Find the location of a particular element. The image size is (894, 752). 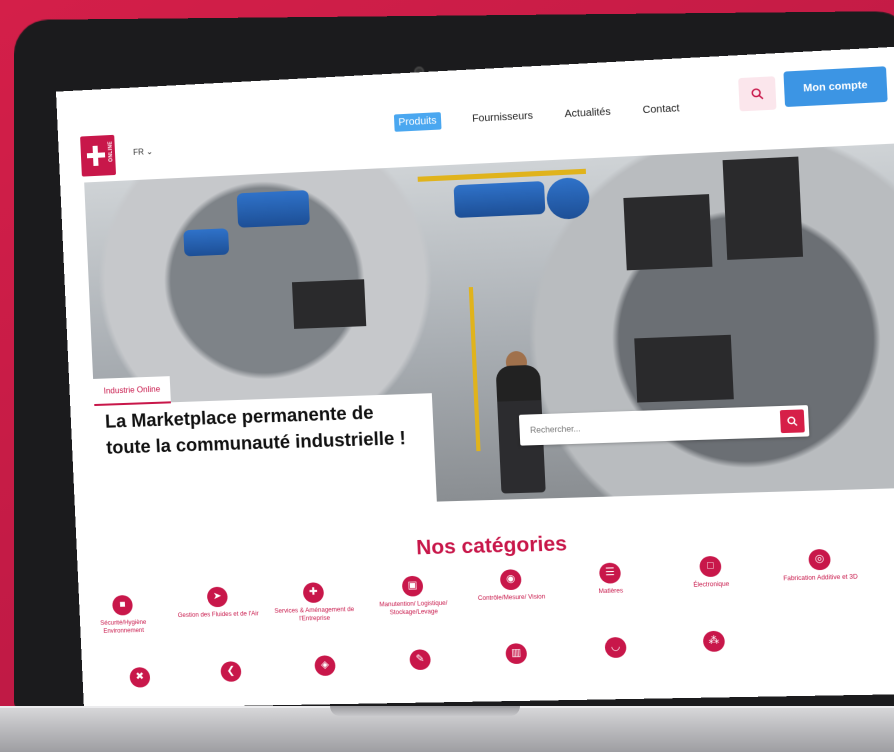

account-button: Mon compte is located at coordinates (835, 87).